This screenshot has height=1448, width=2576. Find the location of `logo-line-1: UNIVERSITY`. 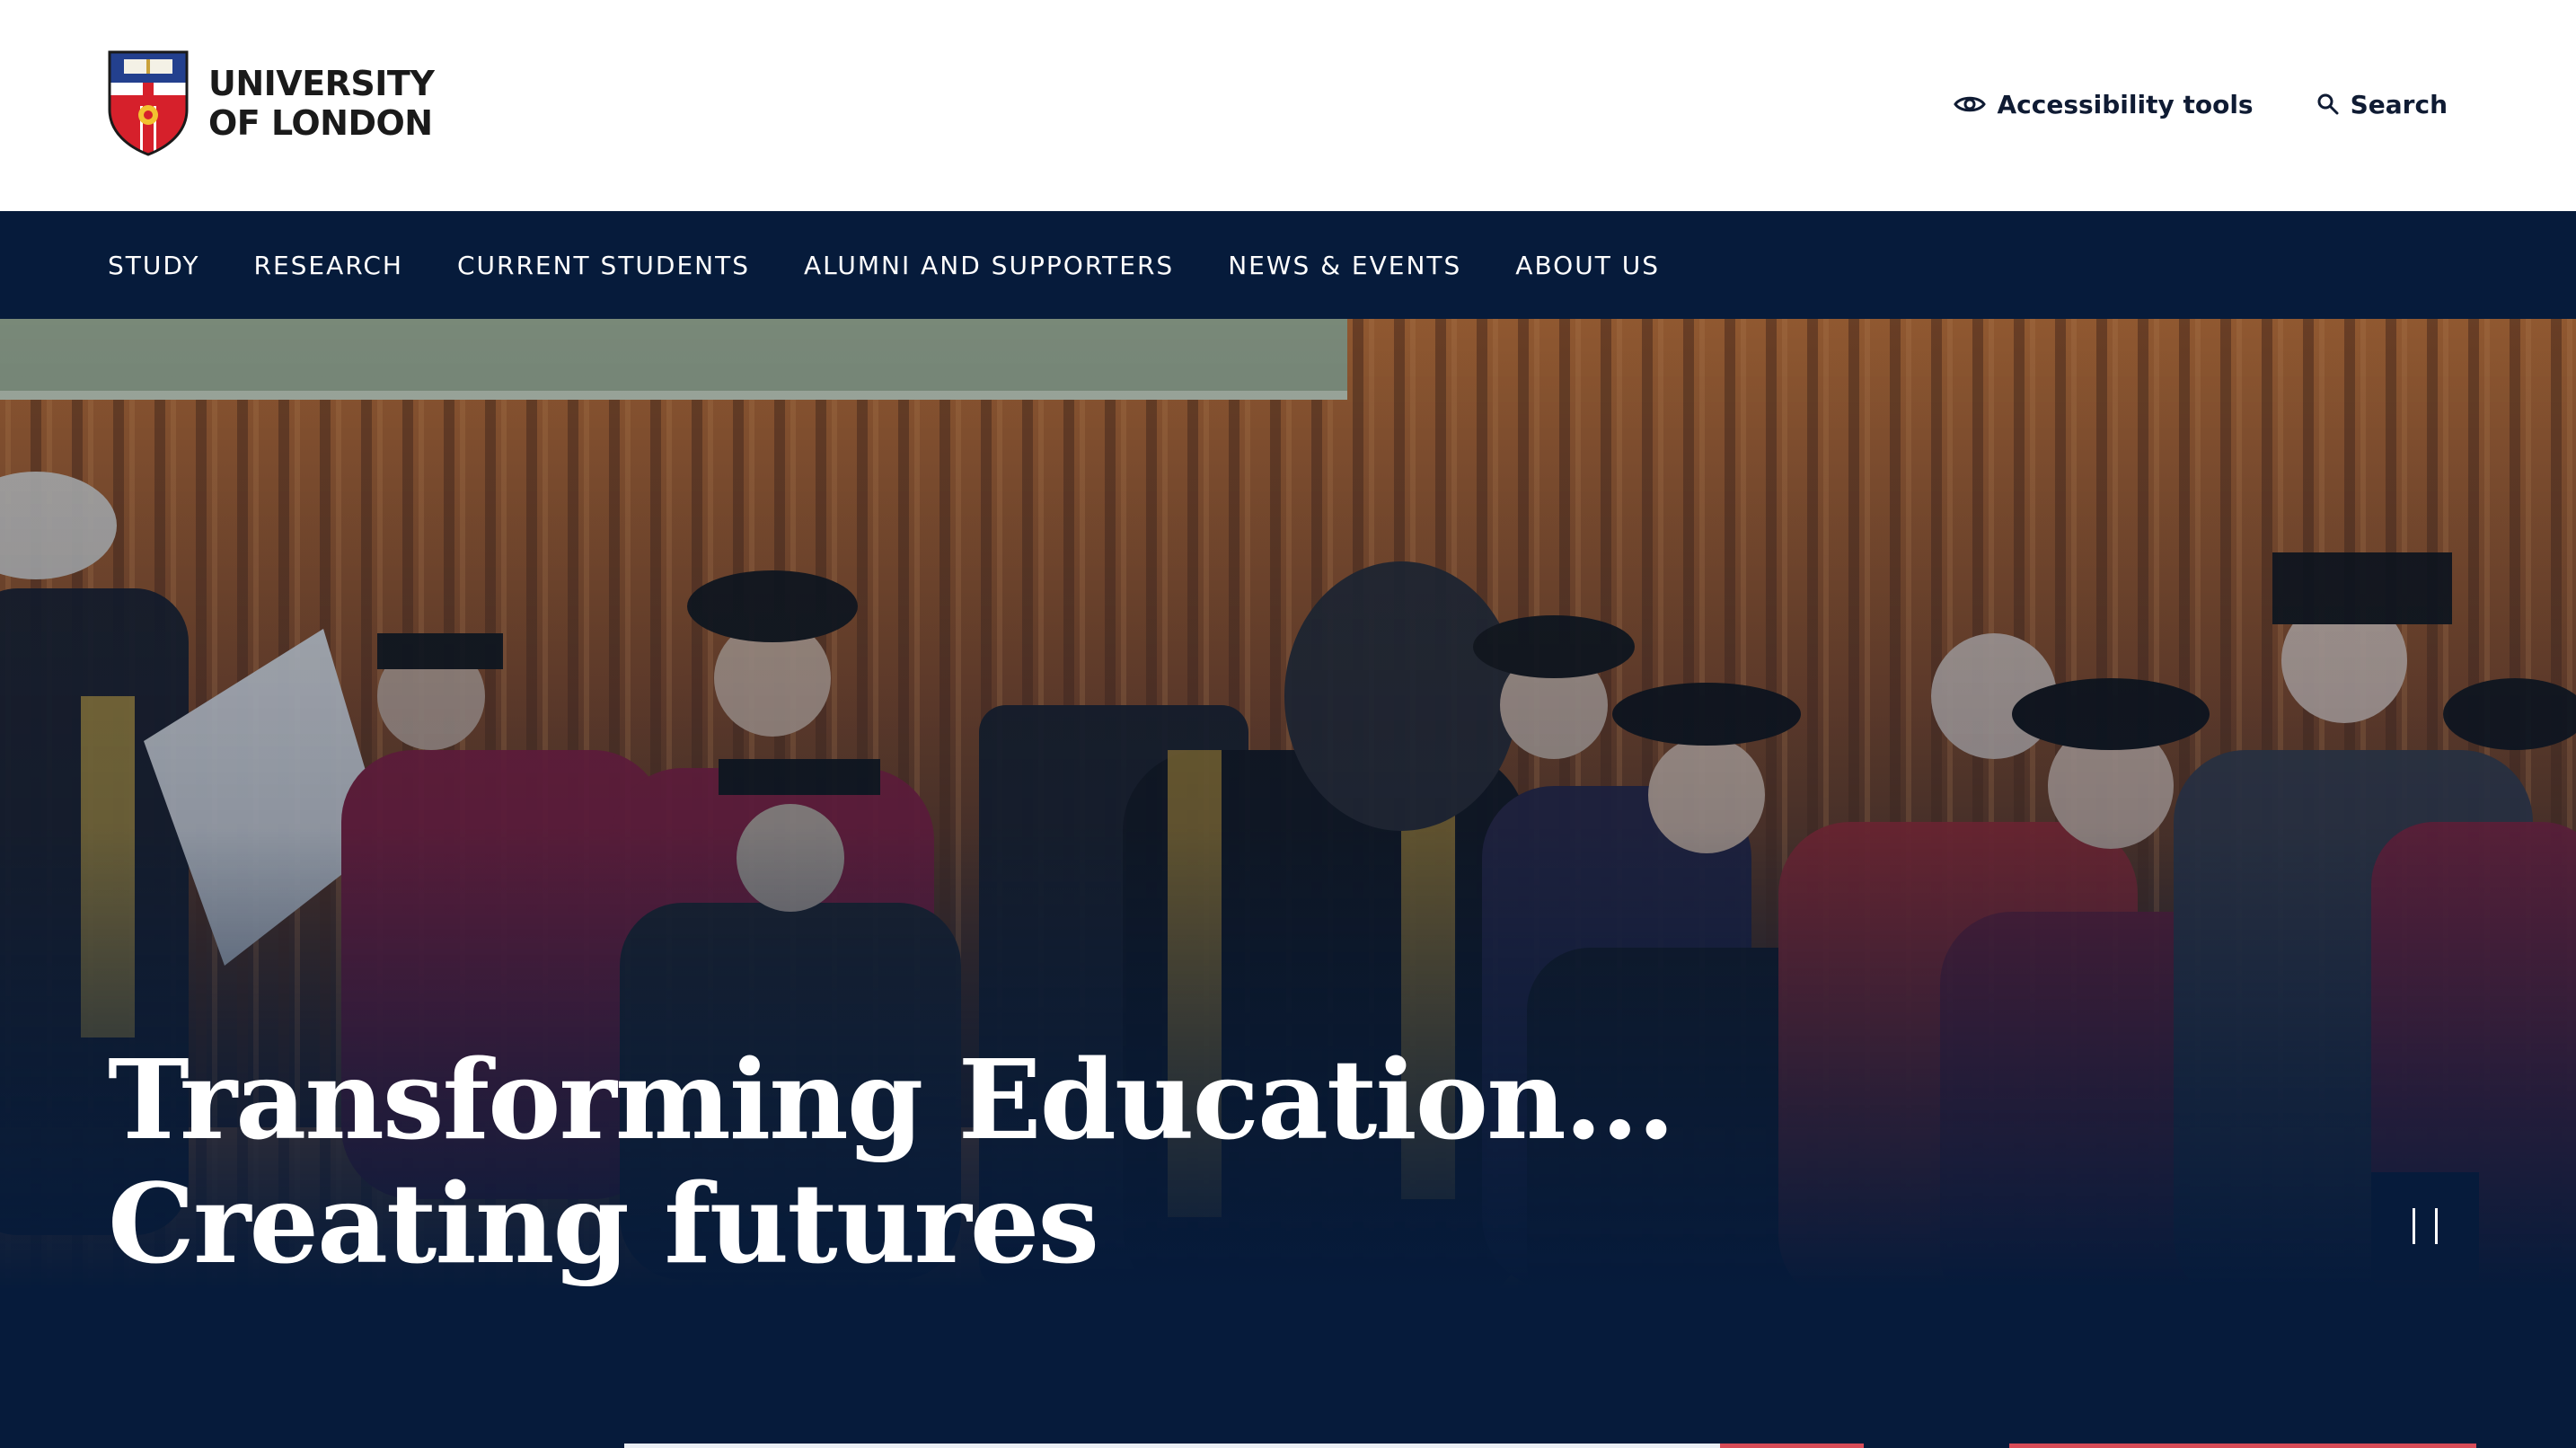

logo-line-1: UNIVERSITY is located at coordinates (321, 84).